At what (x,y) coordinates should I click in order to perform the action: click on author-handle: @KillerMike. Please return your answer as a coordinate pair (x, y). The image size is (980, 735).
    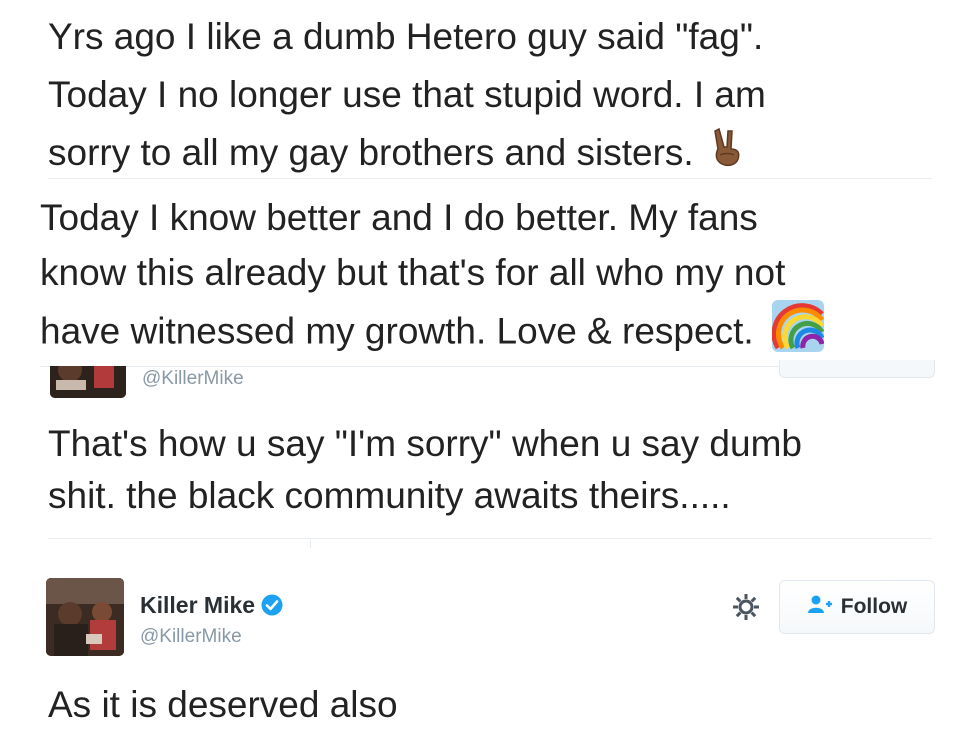
    Looking at the image, I should click on (191, 637).